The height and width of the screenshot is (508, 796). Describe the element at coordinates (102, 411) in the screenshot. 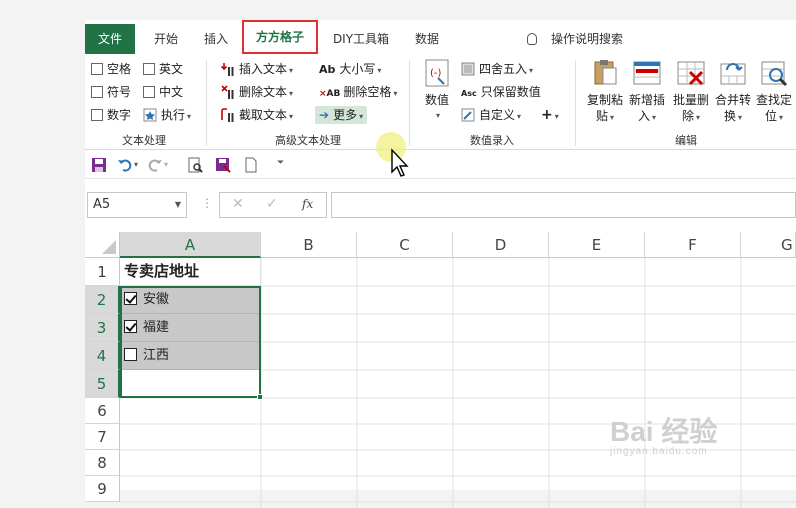

I see `row-header-6: 6` at that location.